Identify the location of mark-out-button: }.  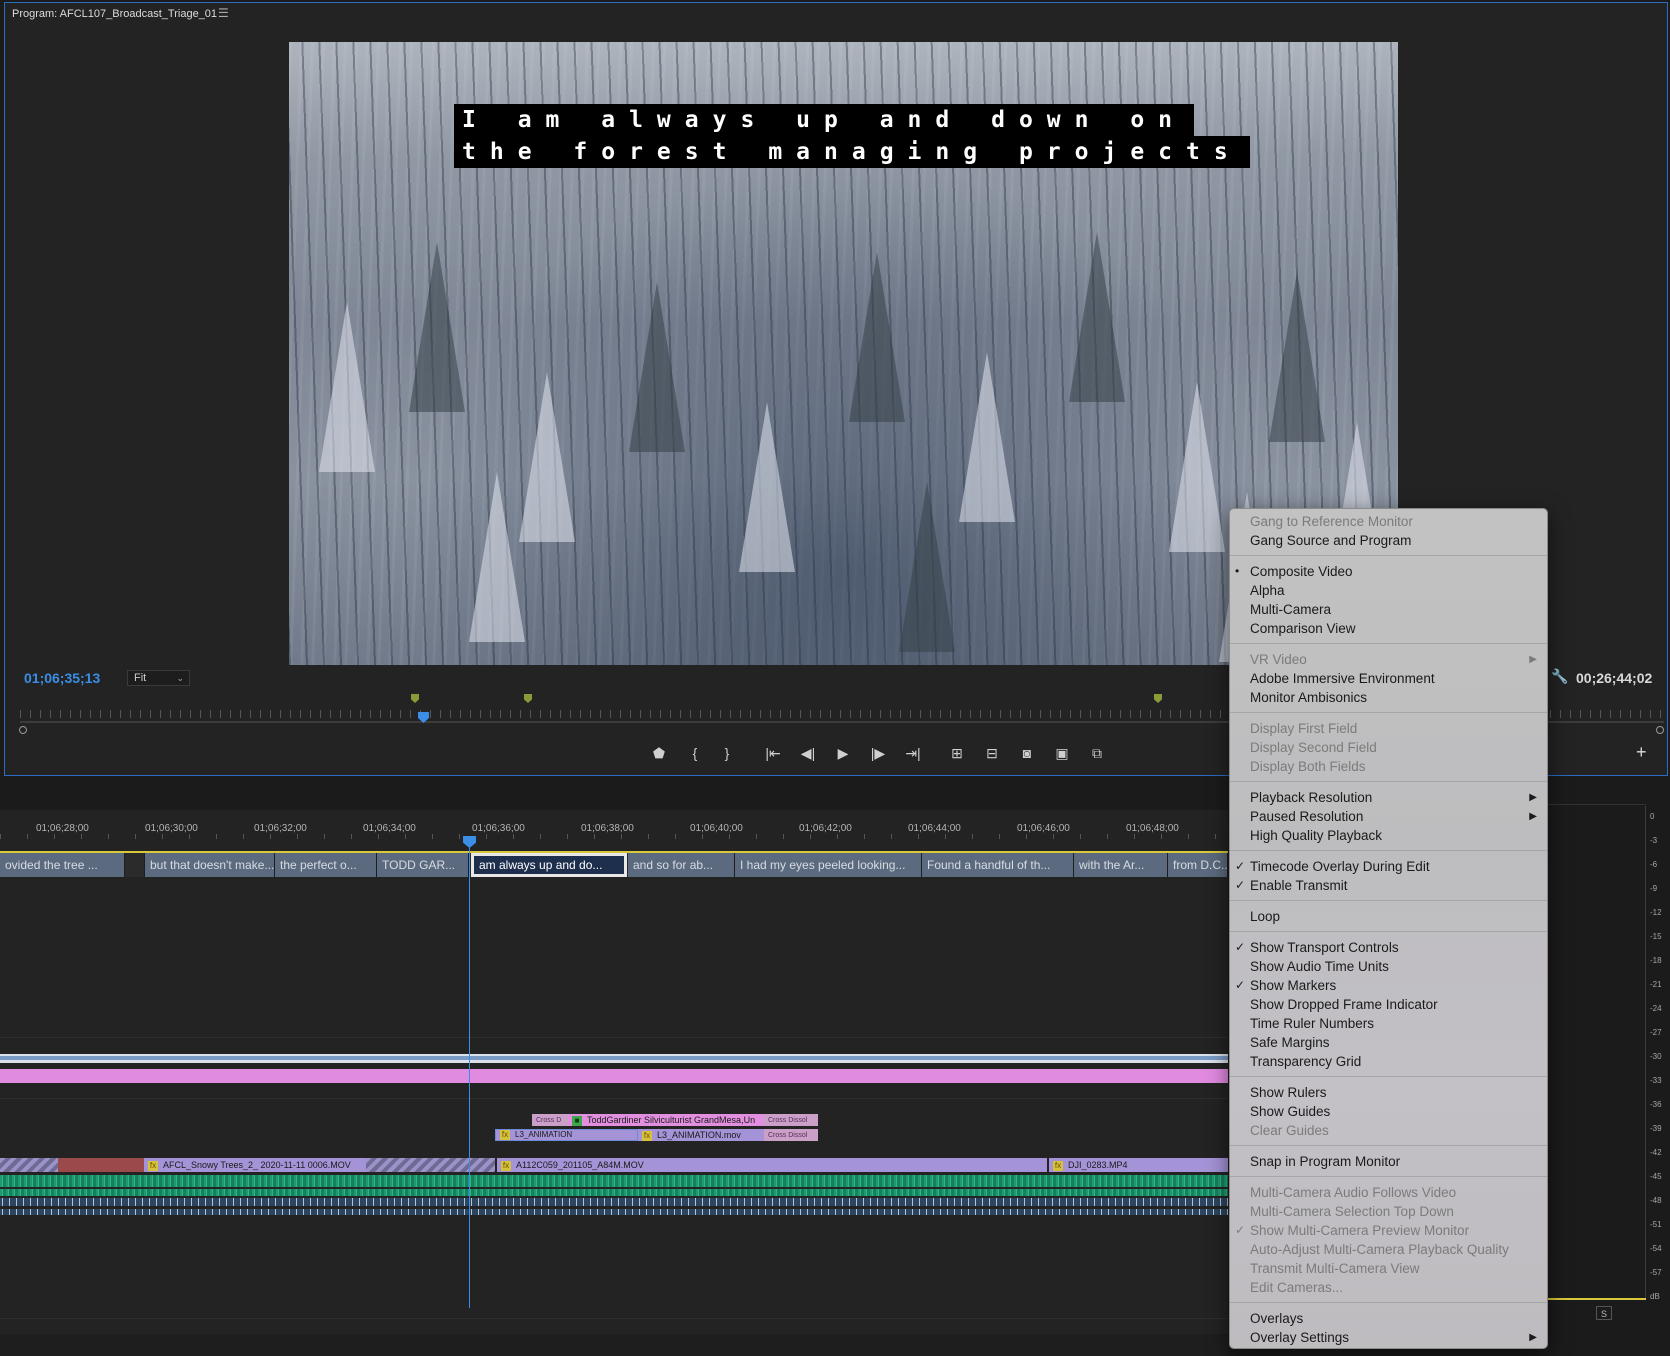
(727, 753).